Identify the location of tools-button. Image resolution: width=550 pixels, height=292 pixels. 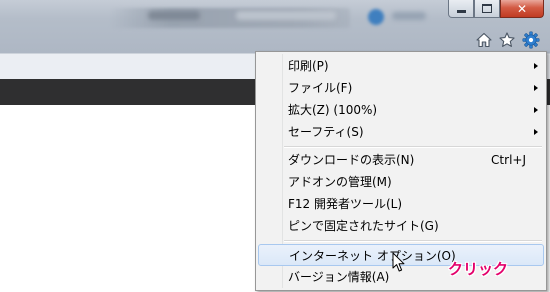
(531, 40).